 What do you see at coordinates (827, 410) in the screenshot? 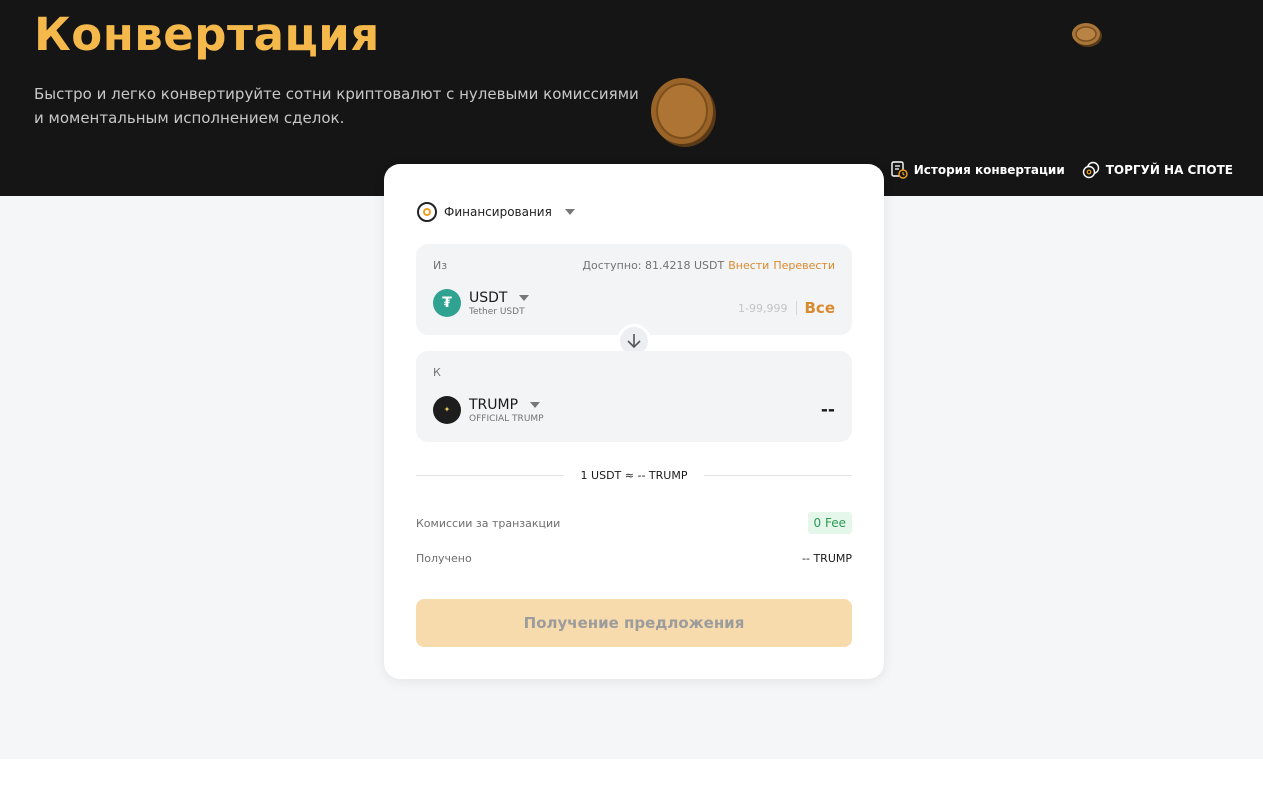
I see `to-amount-value: --` at bounding box center [827, 410].